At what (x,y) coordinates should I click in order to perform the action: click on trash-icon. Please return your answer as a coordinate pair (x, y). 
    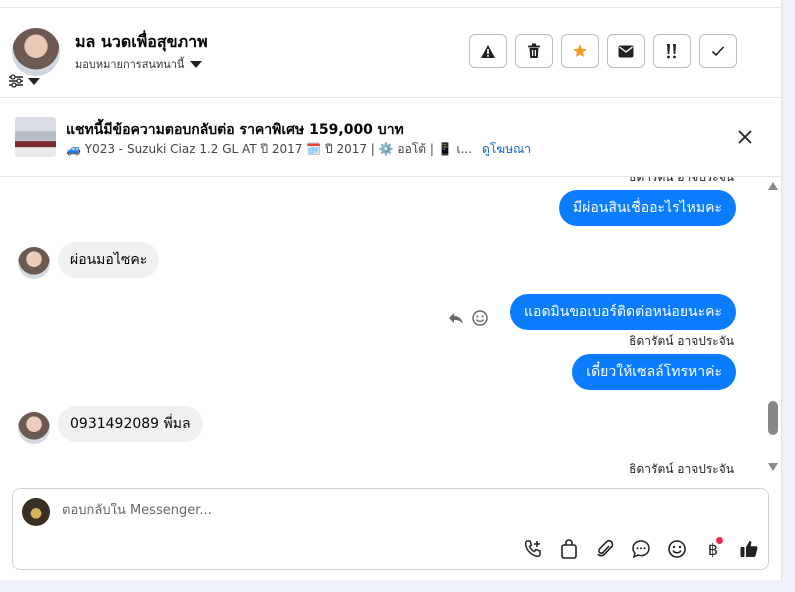
    Looking at the image, I should click on (534, 50).